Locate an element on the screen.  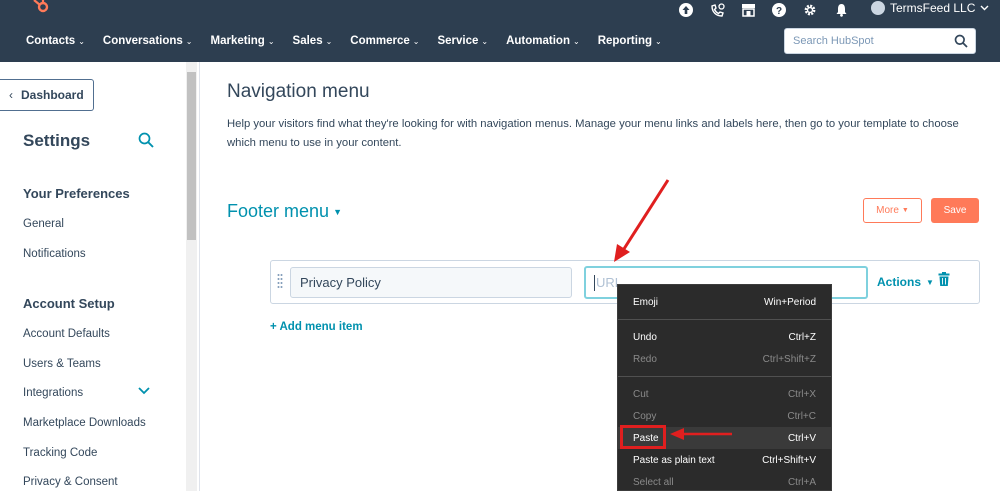
settings-gear-icon is located at coordinates (810, 10).